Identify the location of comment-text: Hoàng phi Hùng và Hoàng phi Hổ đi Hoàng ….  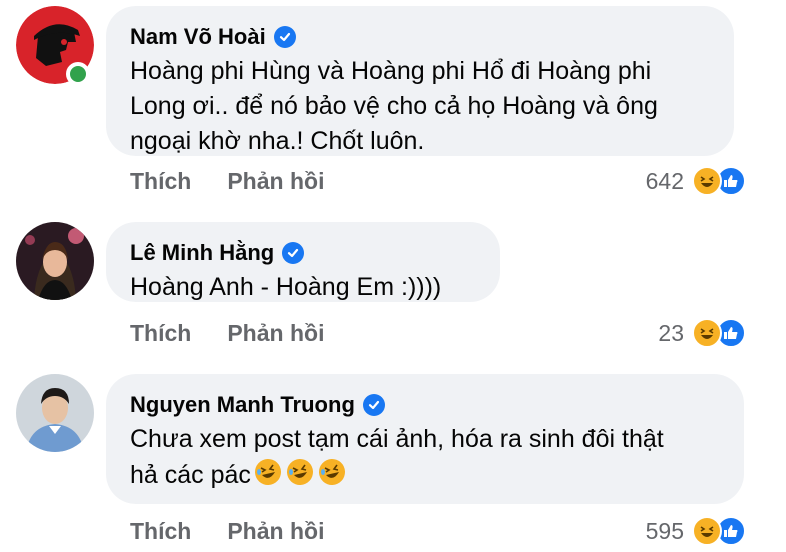
(394, 106).